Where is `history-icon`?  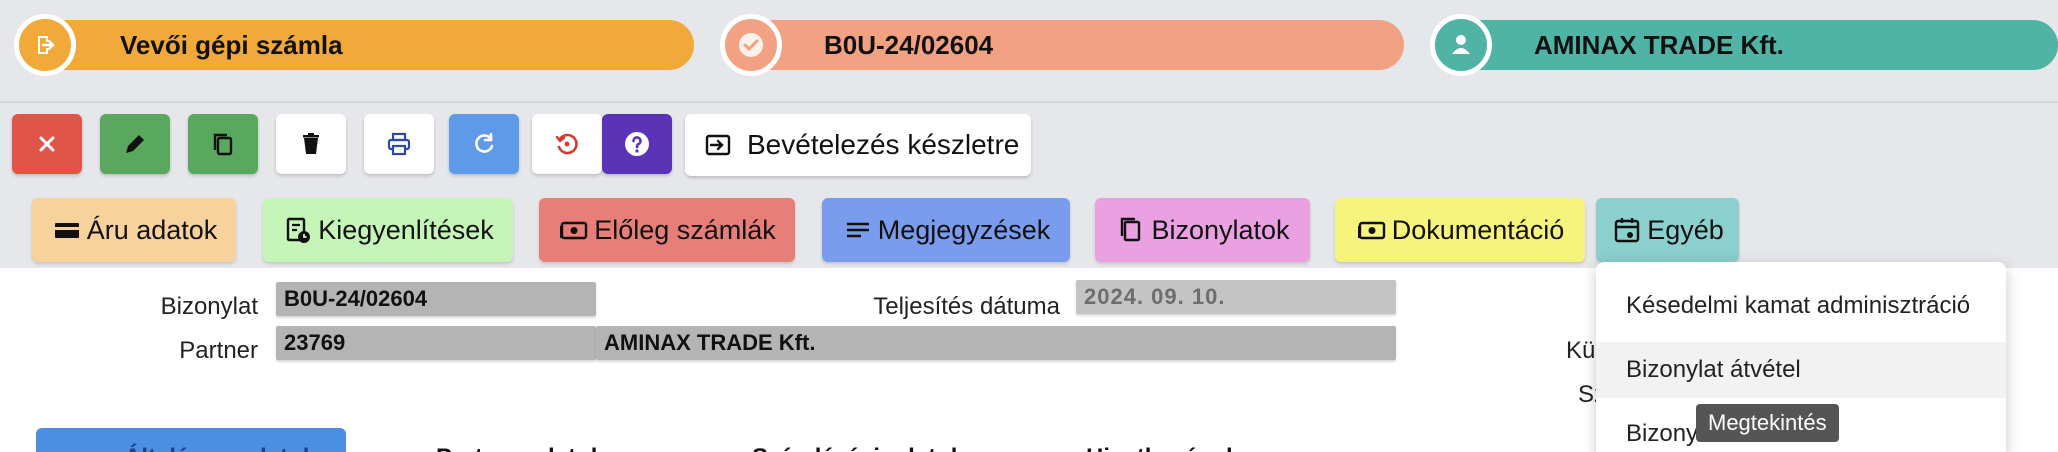 history-icon is located at coordinates (566, 144).